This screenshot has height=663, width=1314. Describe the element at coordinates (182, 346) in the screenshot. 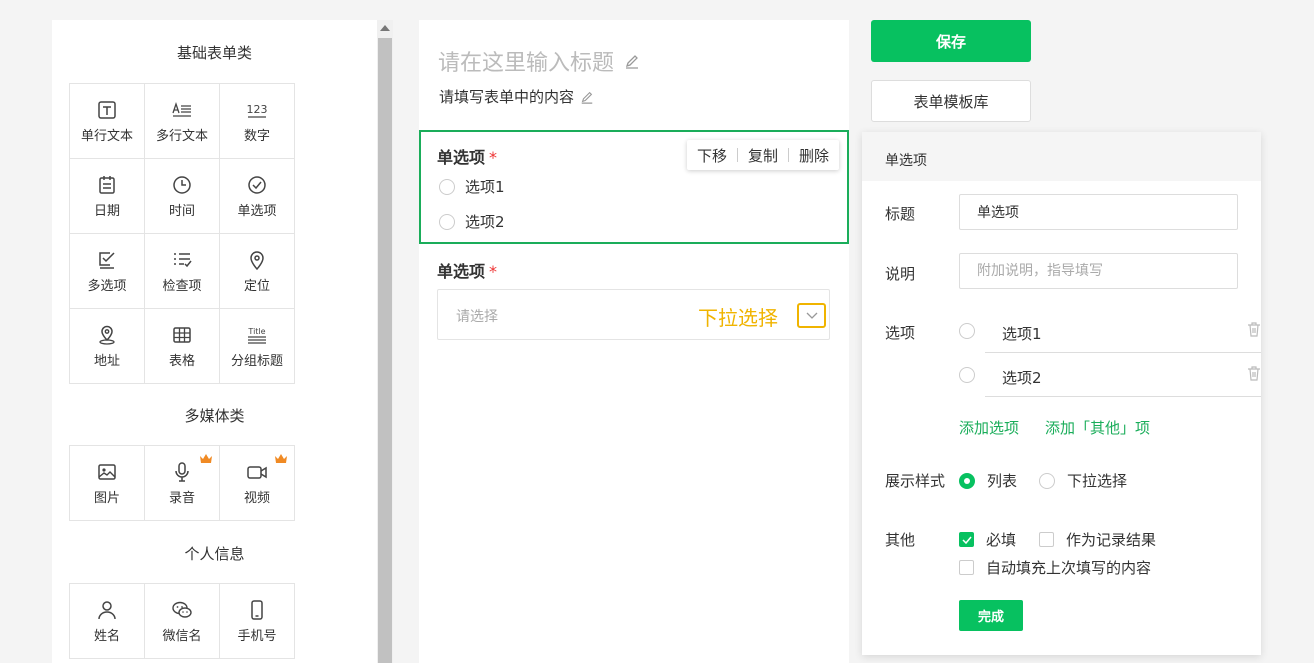

I see `component-table: 表格` at that location.